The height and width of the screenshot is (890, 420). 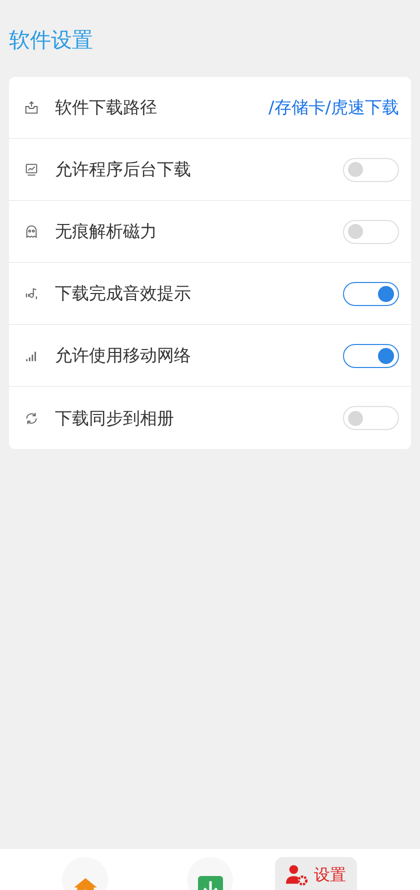 I want to click on settings-tab: 设置, so click(x=316, y=873).